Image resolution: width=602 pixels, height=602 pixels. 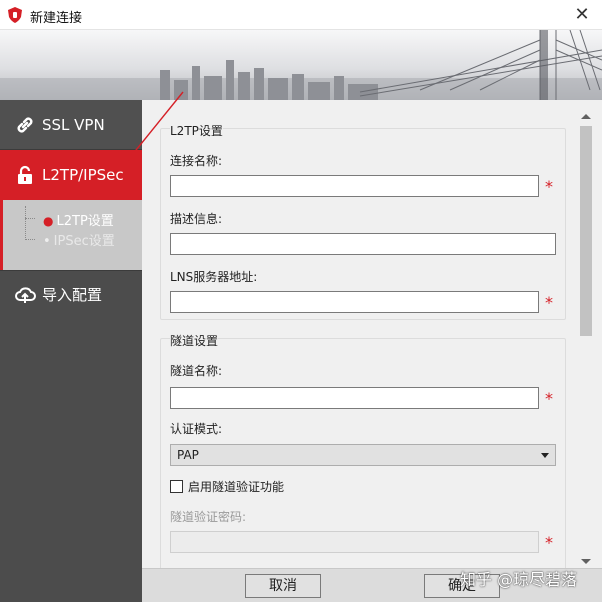 What do you see at coordinates (208, 517) in the screenshot?
I see `tunnel-password-label: 隧道验证密码:` at bounding box center [208, 517].